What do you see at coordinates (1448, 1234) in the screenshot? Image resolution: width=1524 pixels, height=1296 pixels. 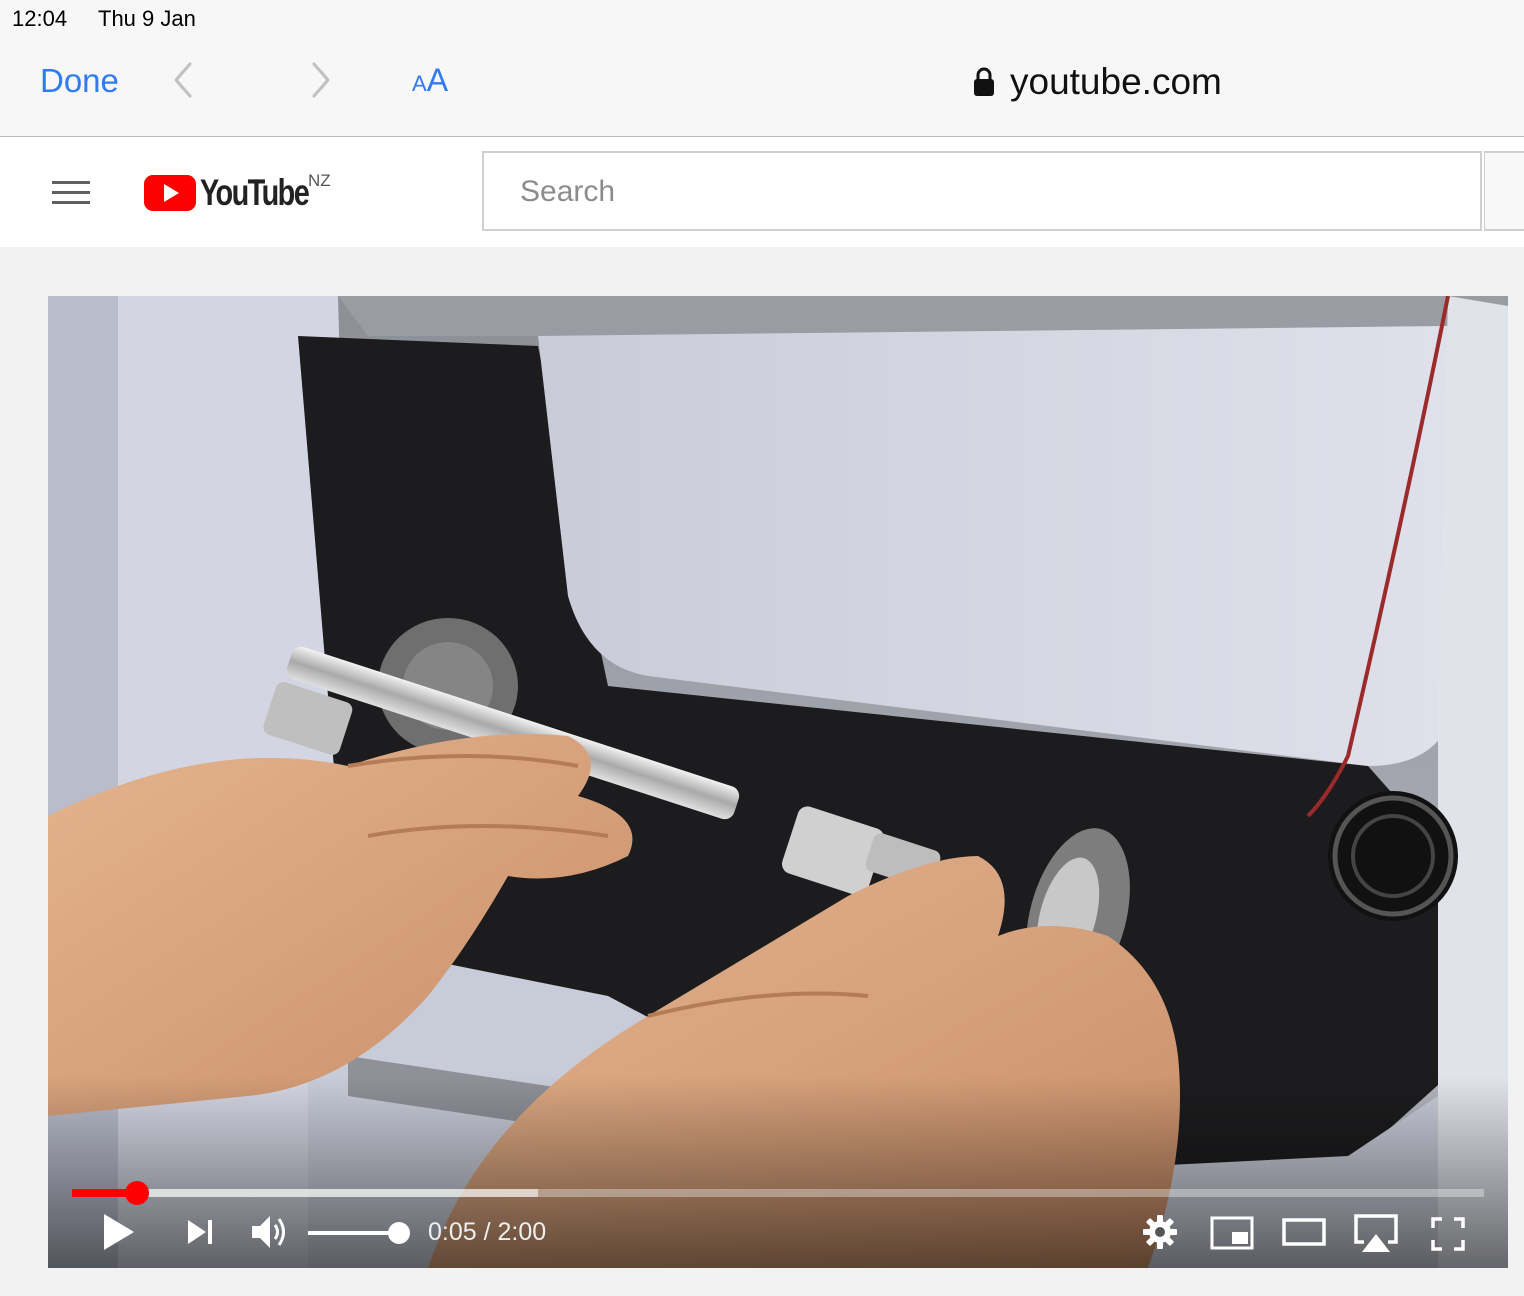 I see `fullscreen-icon` at bounding box center [1448, 1234].